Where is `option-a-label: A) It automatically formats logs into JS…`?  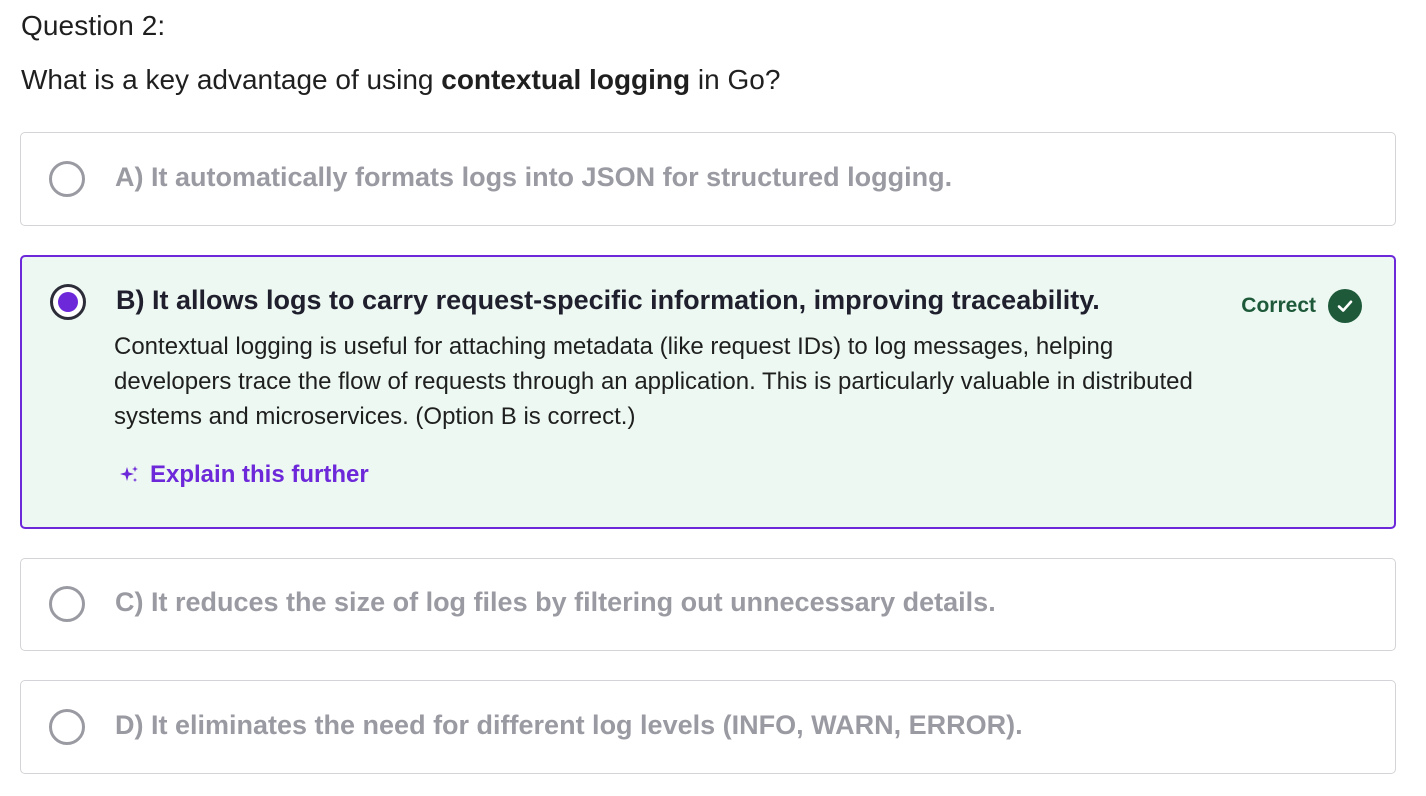 option-a-label: A) It automatically formats logs into JS… is located at coordinates (534, 177).